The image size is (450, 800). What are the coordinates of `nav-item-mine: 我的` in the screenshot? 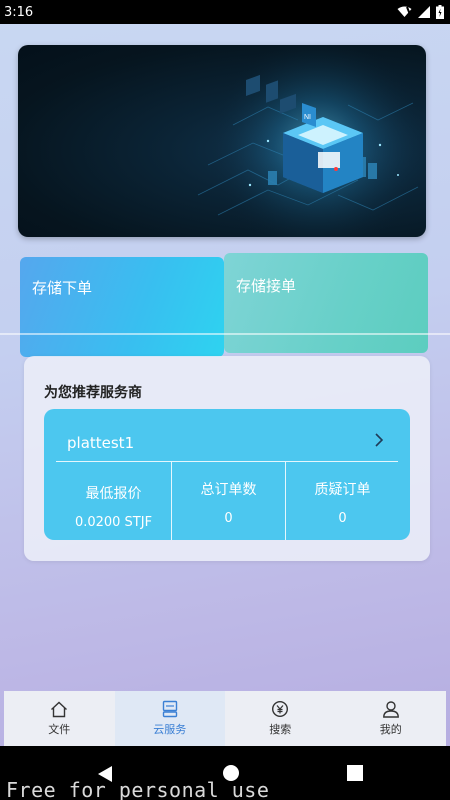 It's located at (391, 718).